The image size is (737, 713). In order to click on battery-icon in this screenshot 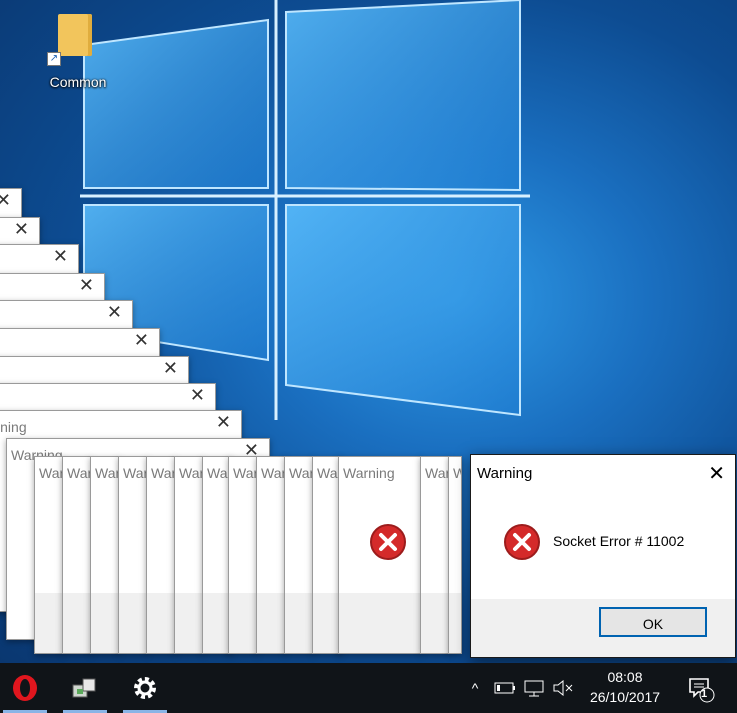, I will do `click(505, 688)`.